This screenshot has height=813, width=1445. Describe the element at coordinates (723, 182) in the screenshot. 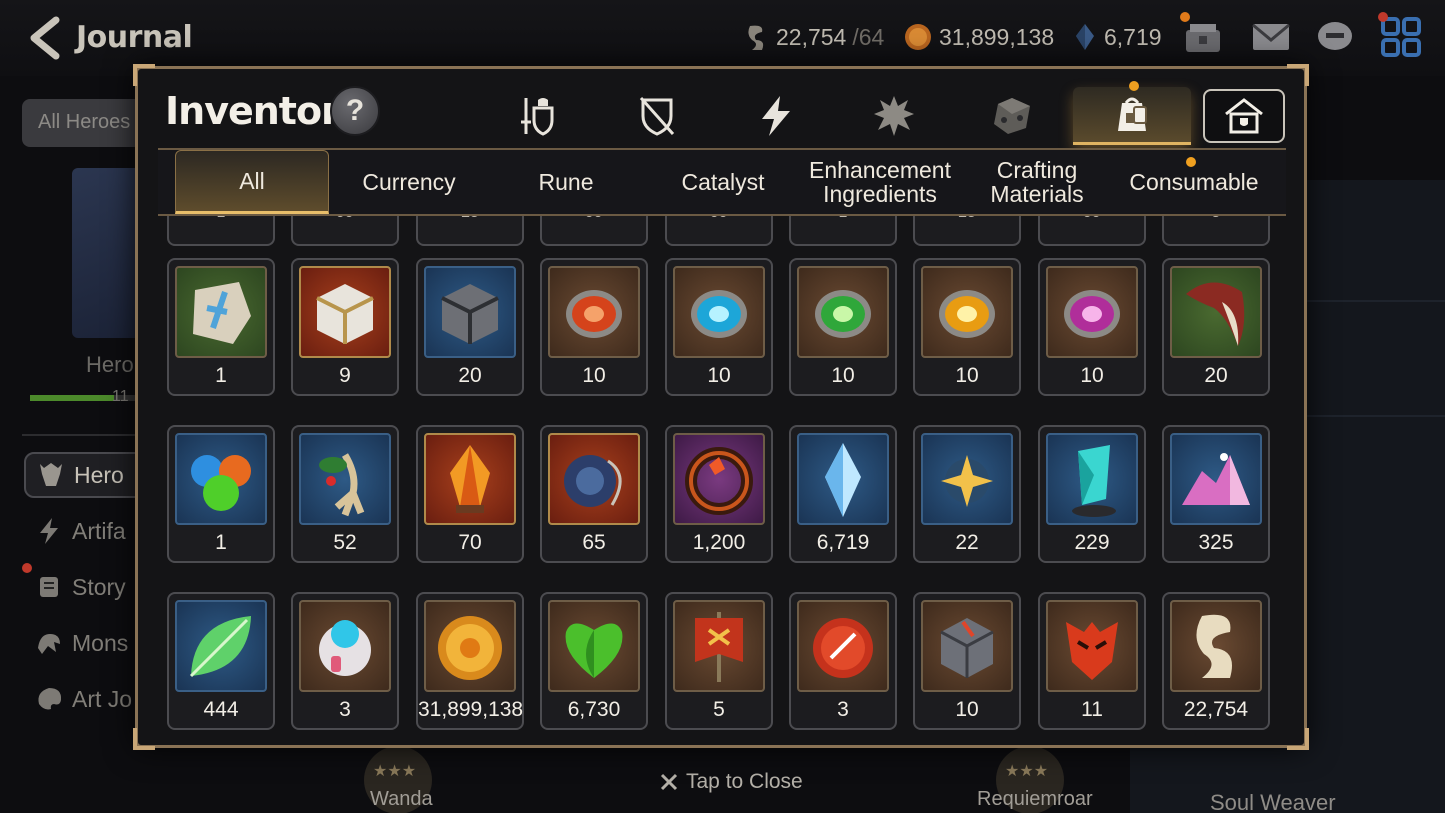

I see `subtab-catalyst: Catalyst` at that location.